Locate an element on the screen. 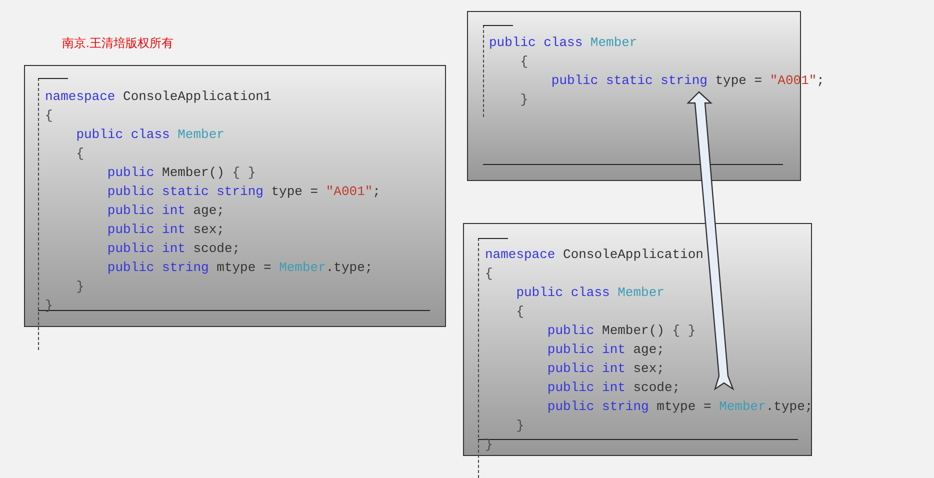 This screenshot has height=478, width=934. code-line: namespace ConsoleApplication1 is located at coordinates (158, 97).